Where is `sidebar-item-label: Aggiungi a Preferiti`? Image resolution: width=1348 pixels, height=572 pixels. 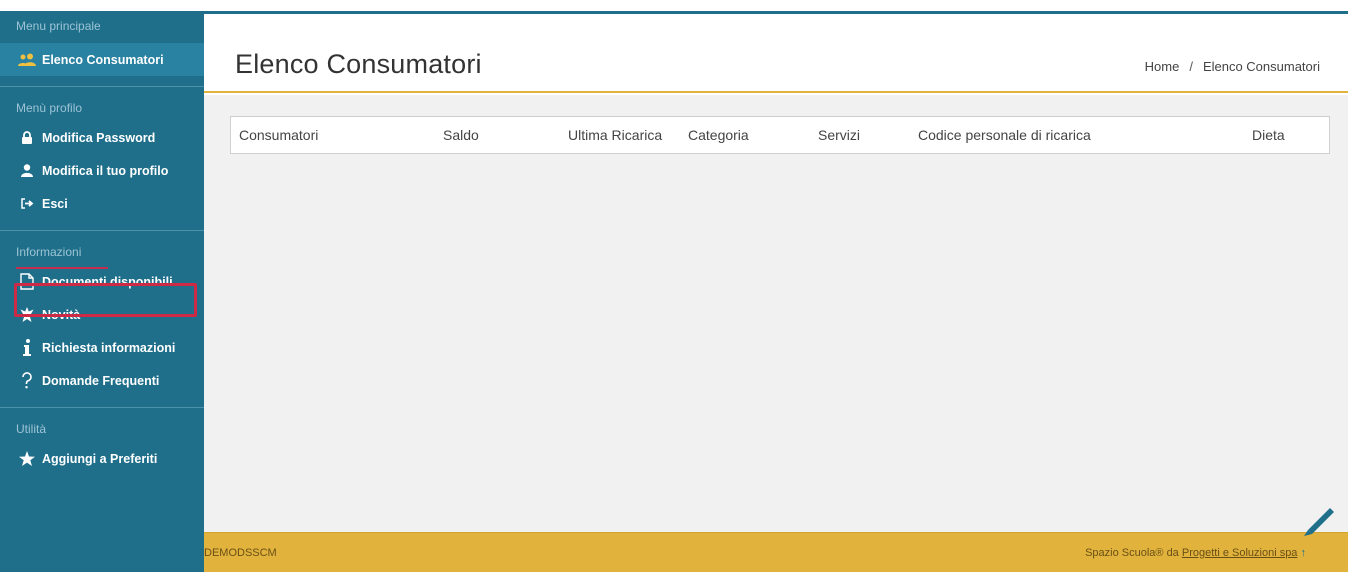
sidebar-item-label: Aggiungi a Preferiti is located at coordinates (100, 458).